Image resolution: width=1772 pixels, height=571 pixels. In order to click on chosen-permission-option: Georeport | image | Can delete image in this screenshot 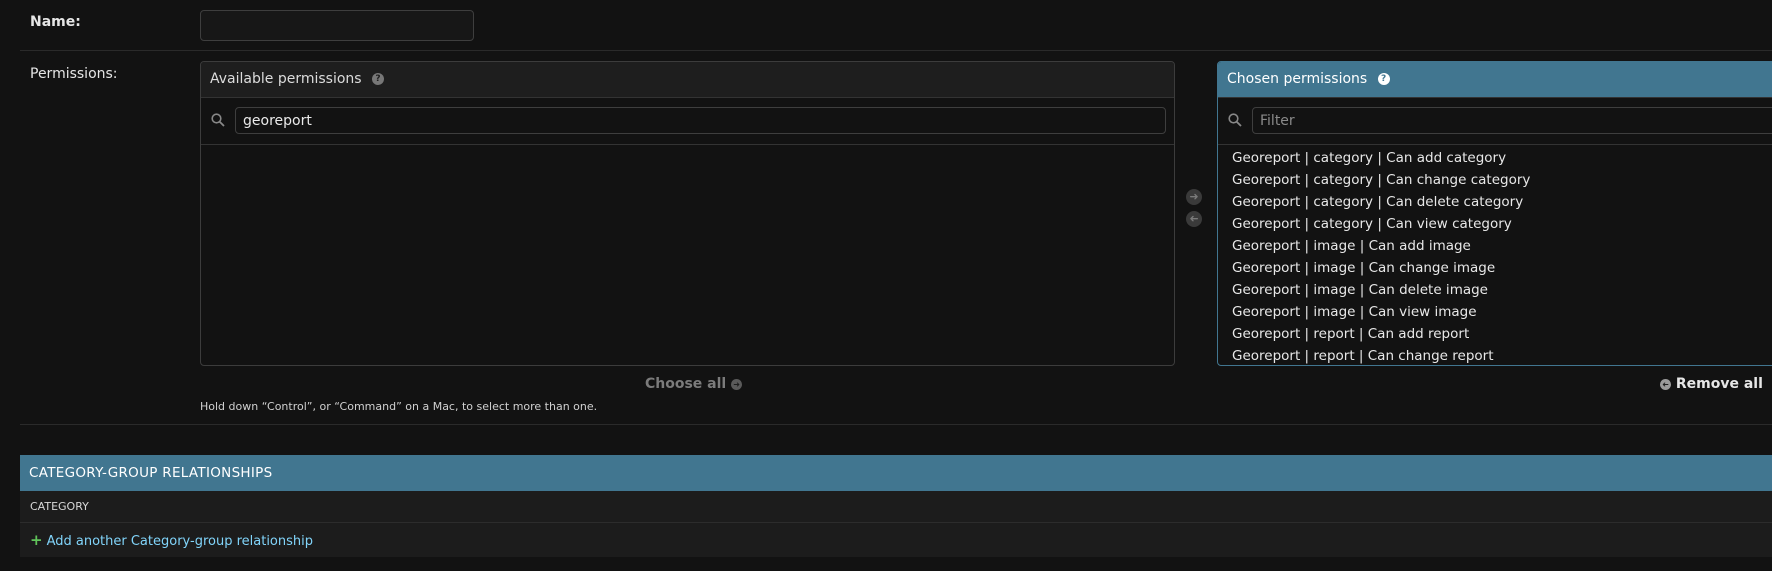, I will do `click(1495, 290)`.